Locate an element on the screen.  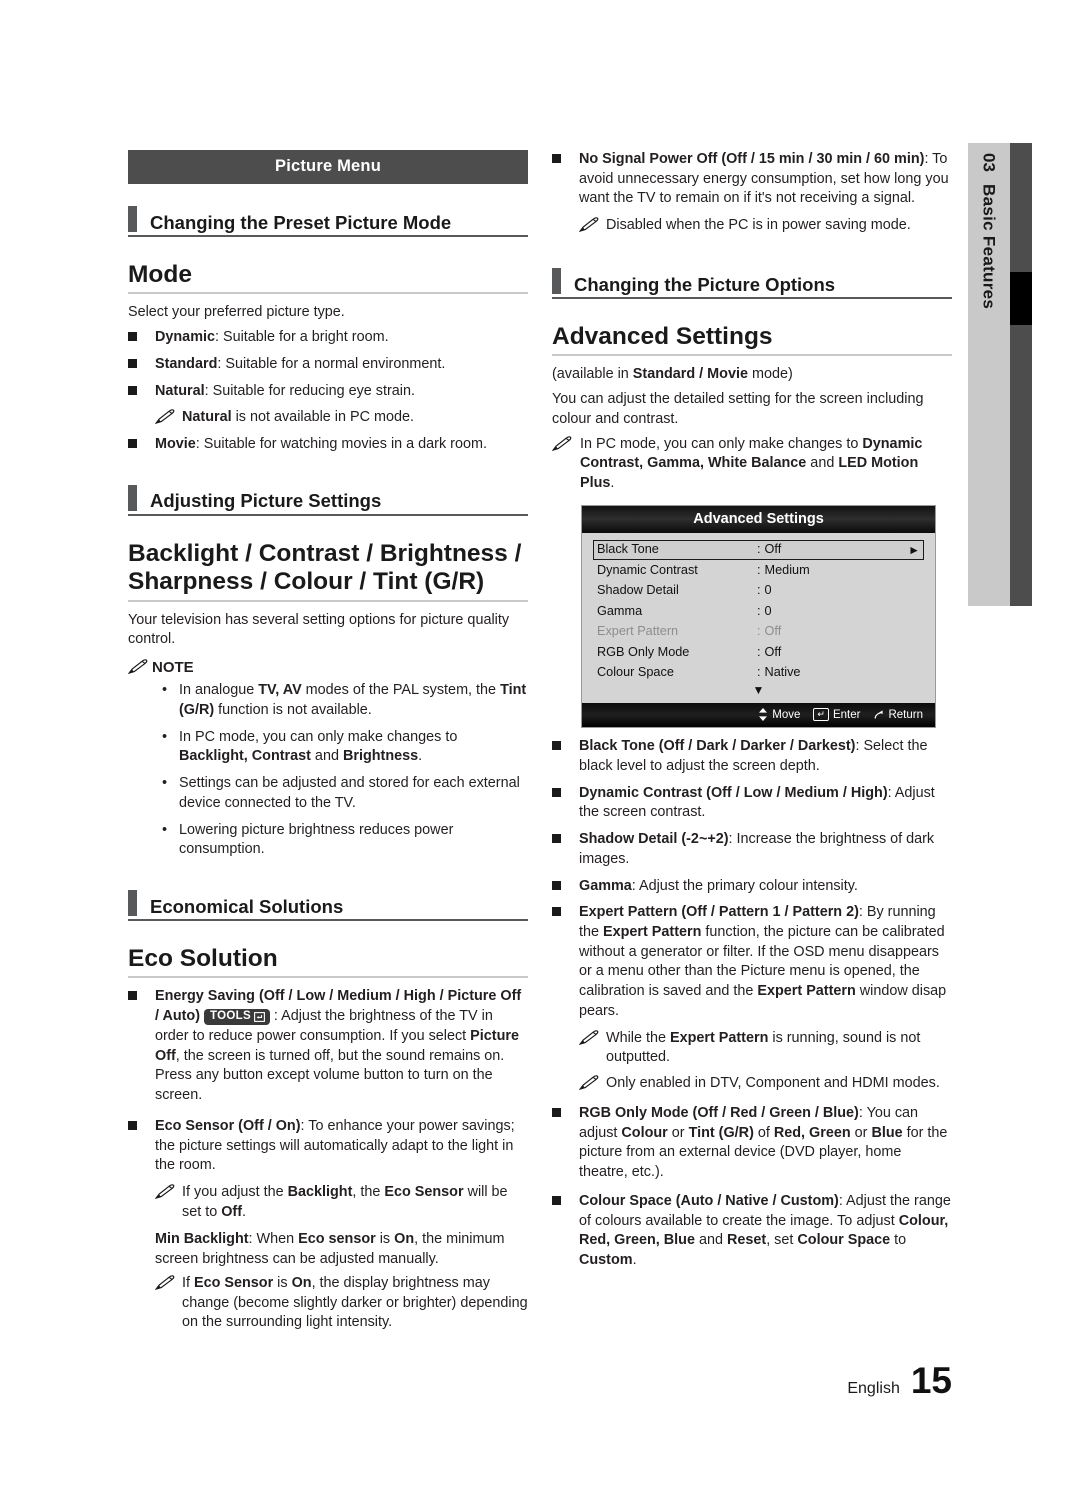
osd-row-label: Shadow Detail is located at coordinates (638, 590).